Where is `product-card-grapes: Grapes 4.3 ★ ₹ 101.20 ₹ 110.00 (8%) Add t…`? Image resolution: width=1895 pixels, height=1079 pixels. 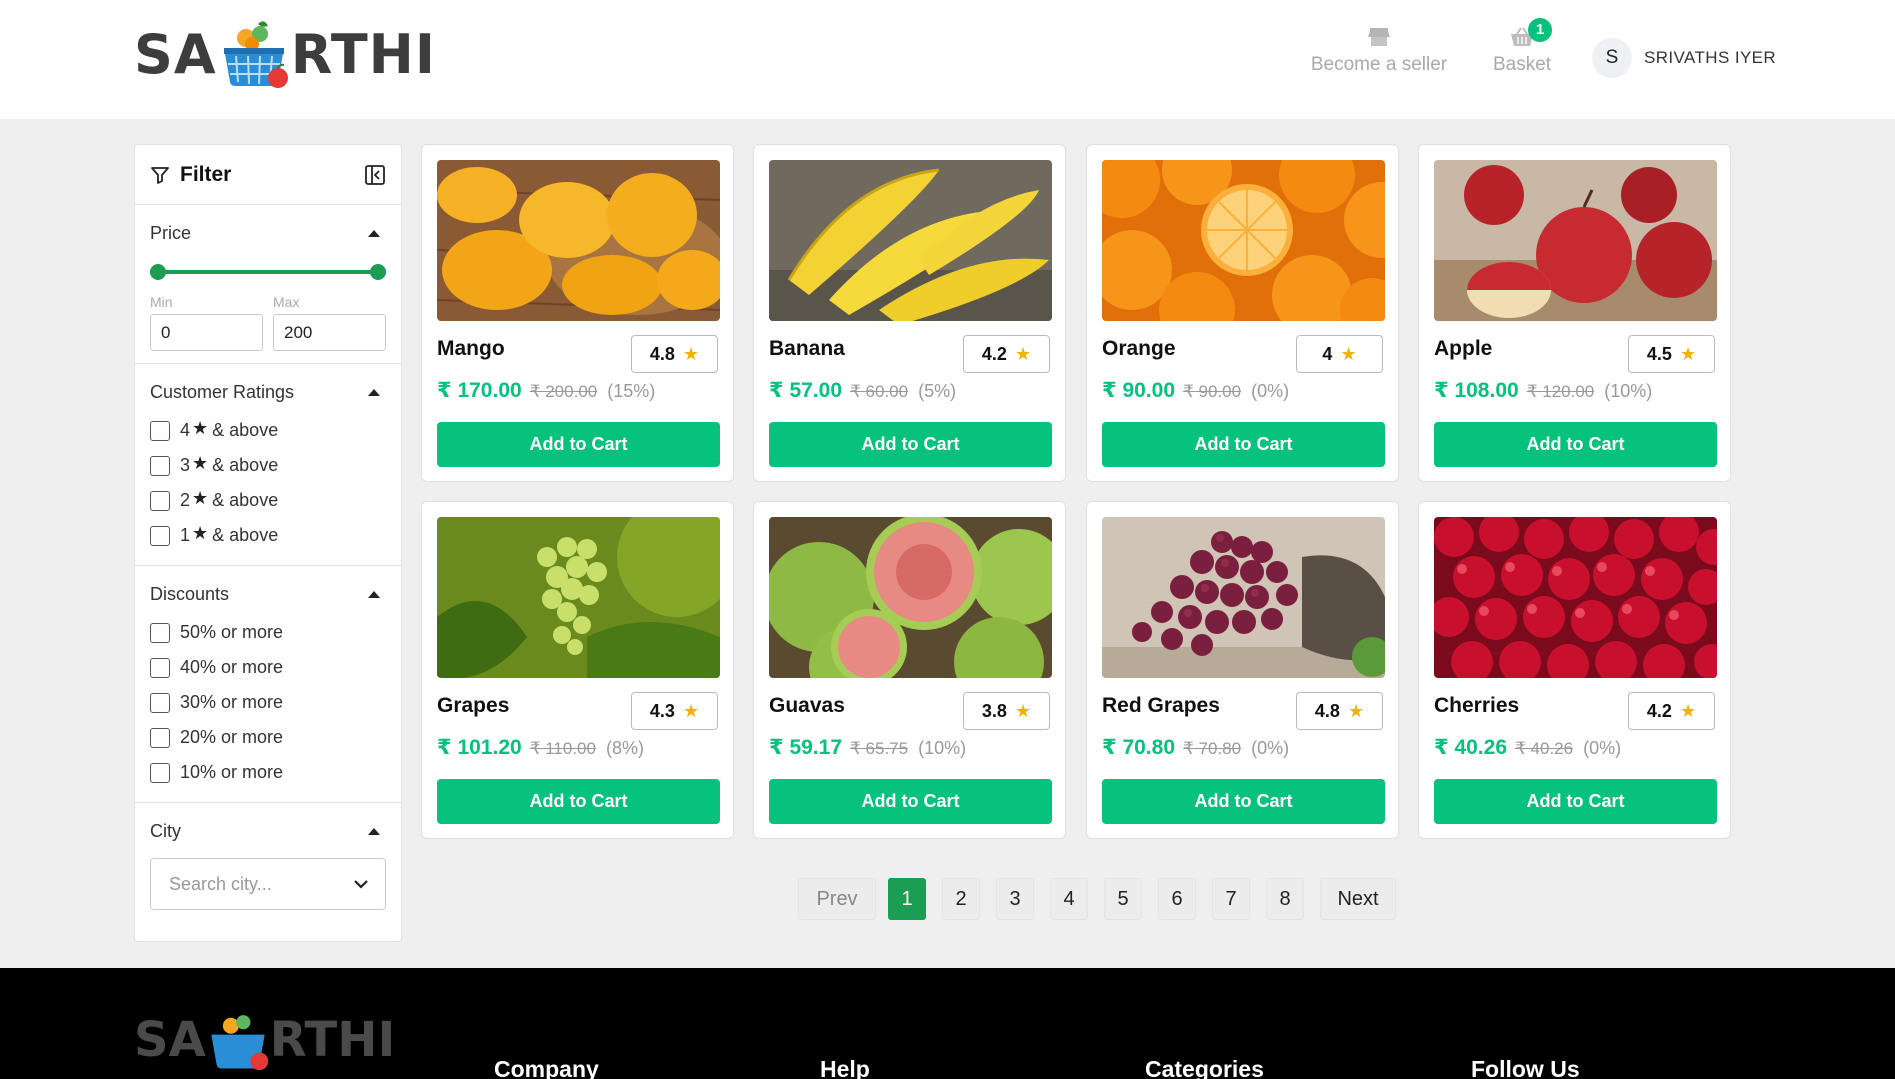 product-card-grapes: Grapes 4.3 ★ ₹ 101.20 ₹ 110.00 (8%) Add t… is located at coordinates (577, 670).